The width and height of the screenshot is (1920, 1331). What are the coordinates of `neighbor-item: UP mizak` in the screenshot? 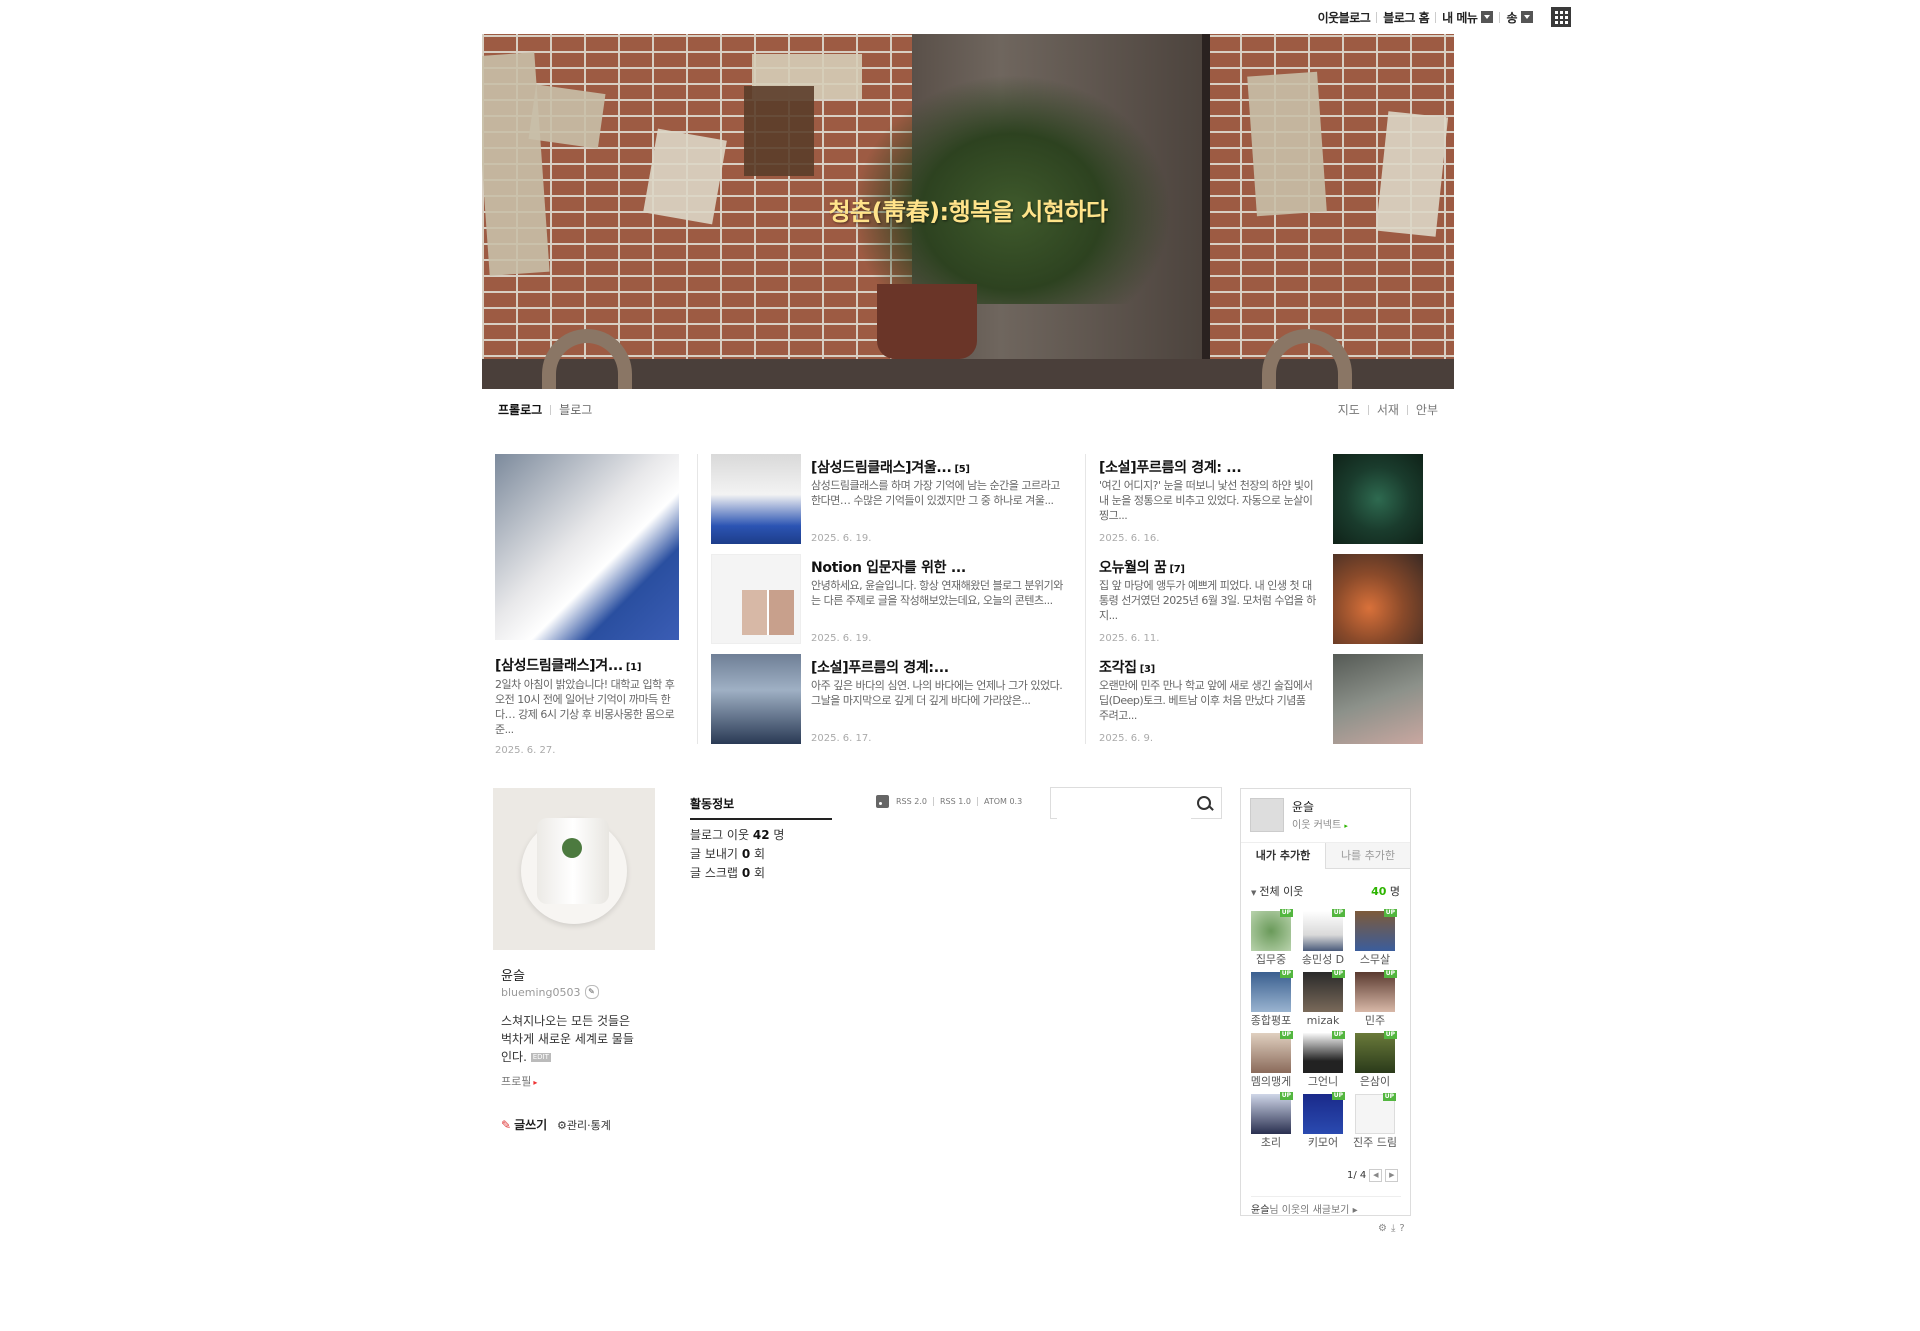 It's located at (1323, 999).